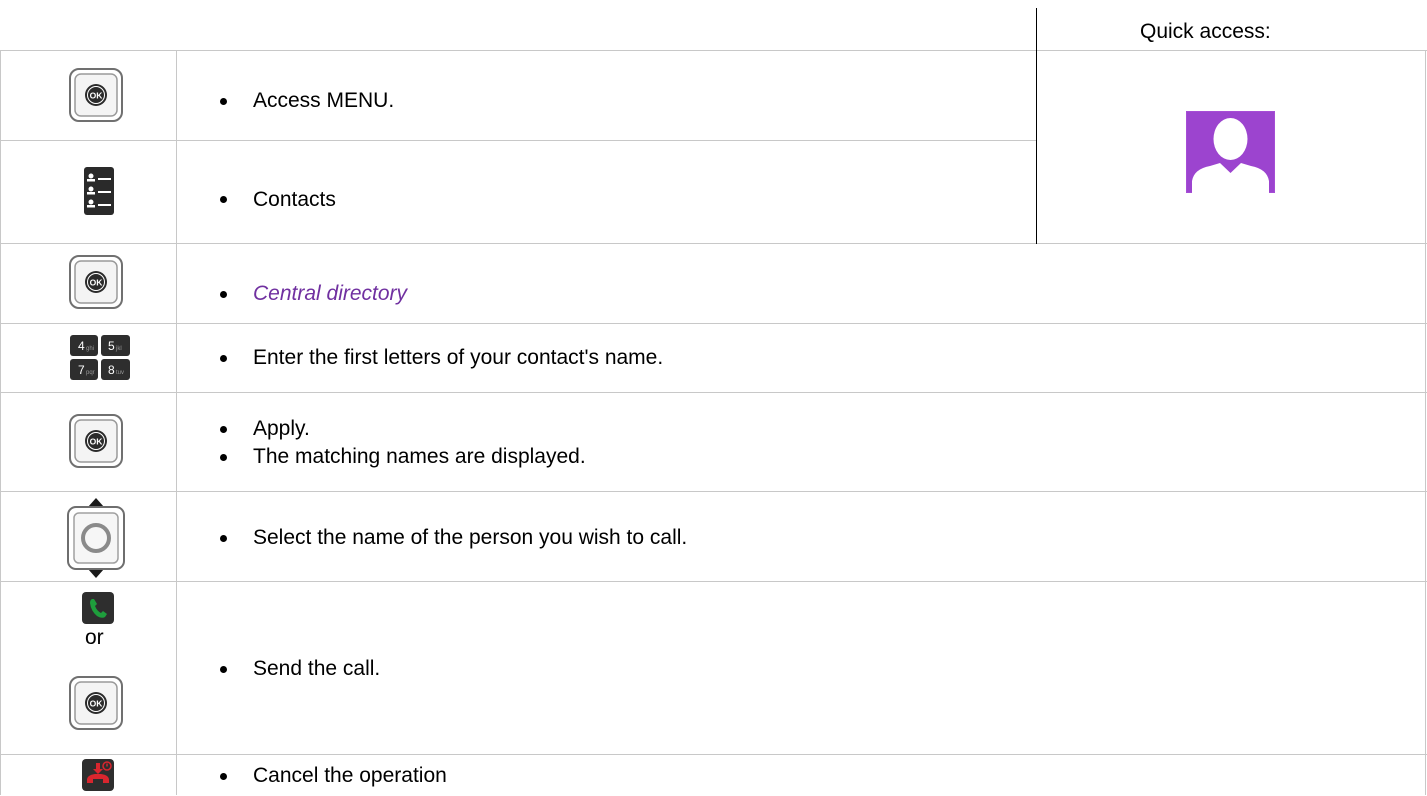 The height and width of the screenshot is (796, 1427). Describe the element at coordinates (111, 370) in the screenshot. I see `svg-text: 8` at that location.